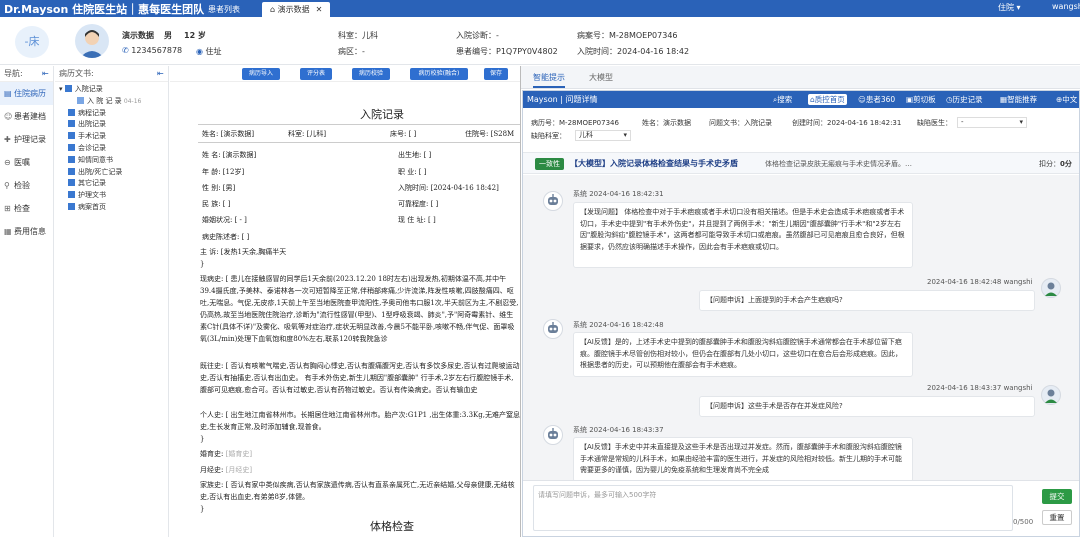 This screenshot has height=537, width=1080. Describe the element at coordinates (113, 137) in the screenshot. I see `tree-node-surgery: 手术记录` at that location.